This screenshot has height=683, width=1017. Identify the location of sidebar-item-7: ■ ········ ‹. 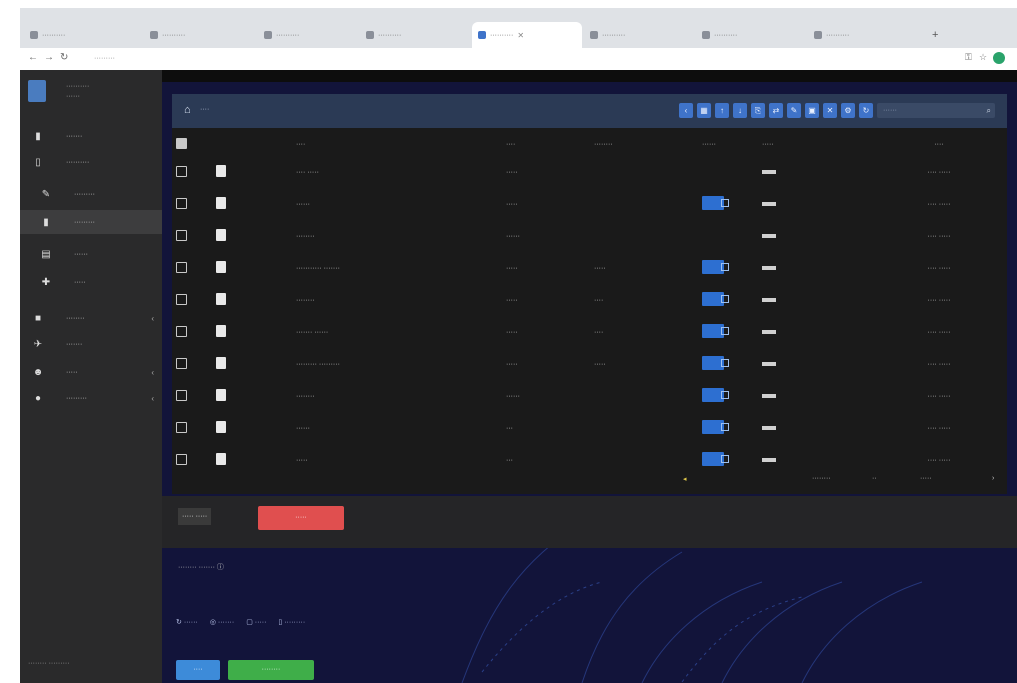
(91, 318).